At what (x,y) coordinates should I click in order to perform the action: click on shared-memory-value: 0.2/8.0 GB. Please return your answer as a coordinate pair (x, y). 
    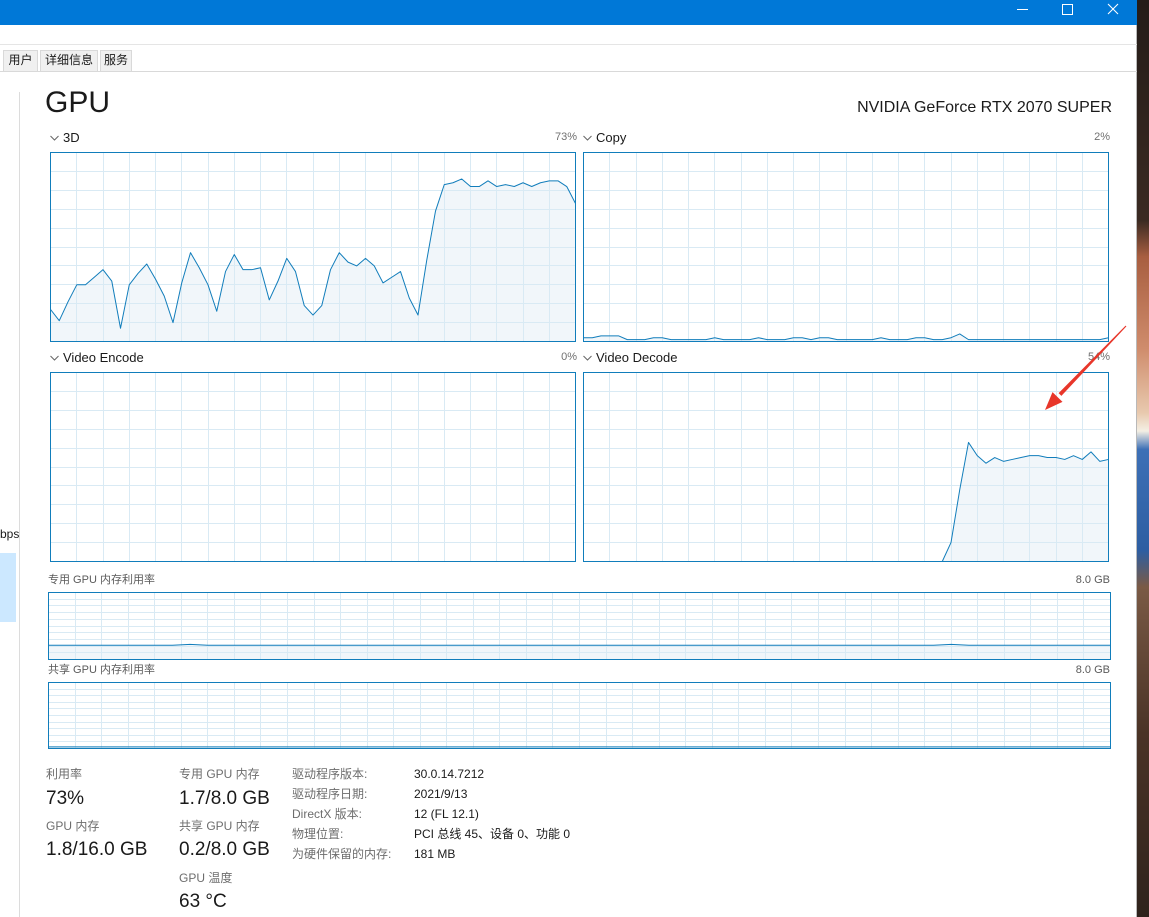
    Looking at the image, I should click on (224, 849).